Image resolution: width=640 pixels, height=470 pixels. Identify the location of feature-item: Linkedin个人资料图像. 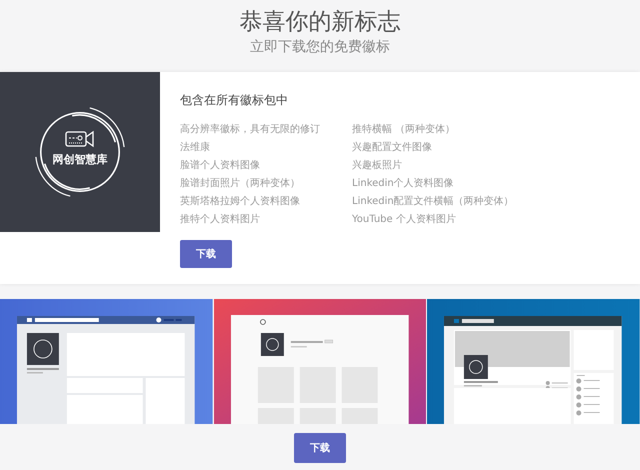
(403, 183).